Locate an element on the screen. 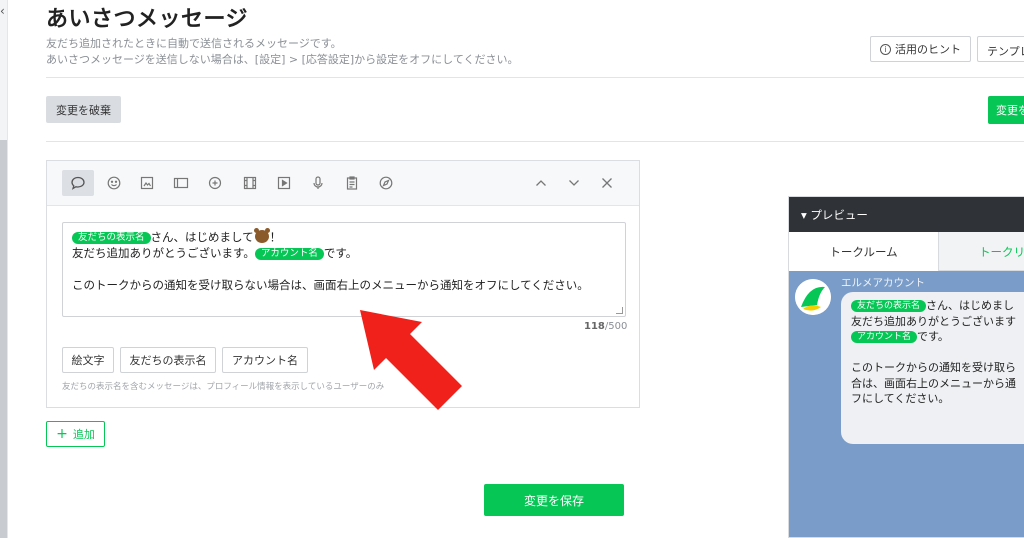  info-icon: i is located at coordinates (885, 49).